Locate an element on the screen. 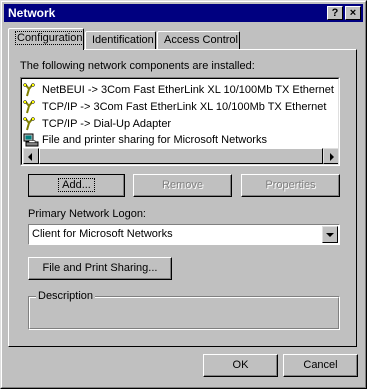 The image size is (367, 389). remove-button: Remove is located at coordinates (182, 185).